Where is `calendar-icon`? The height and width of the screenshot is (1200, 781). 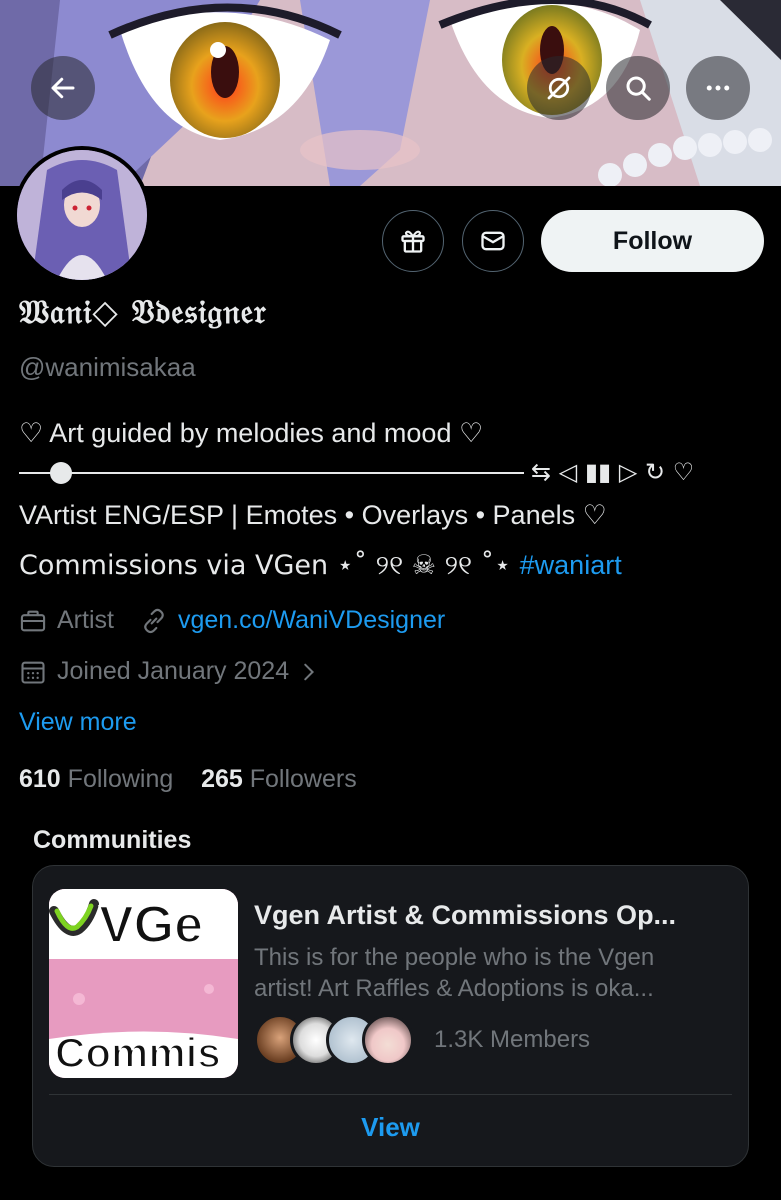
calendar-icon is located at coordinates (33, 672).